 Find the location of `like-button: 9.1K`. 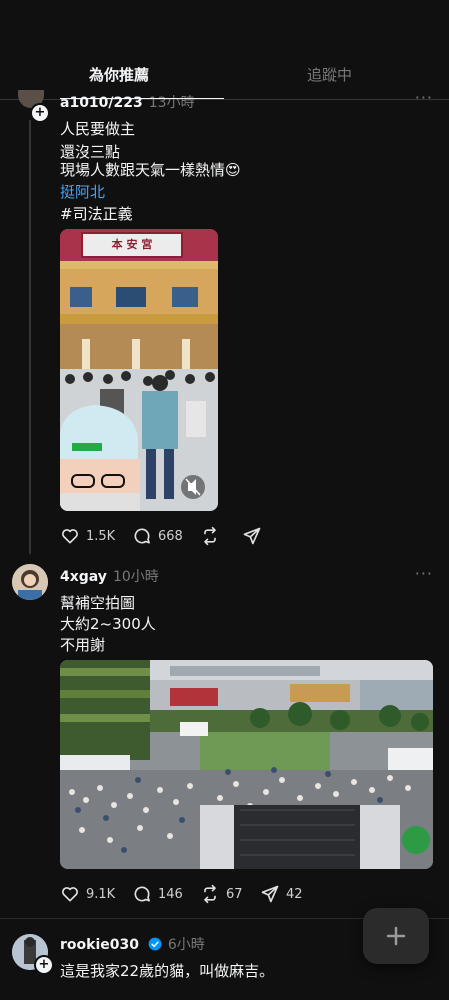

like-button: 9.1K is located at coordinates (87, 894).